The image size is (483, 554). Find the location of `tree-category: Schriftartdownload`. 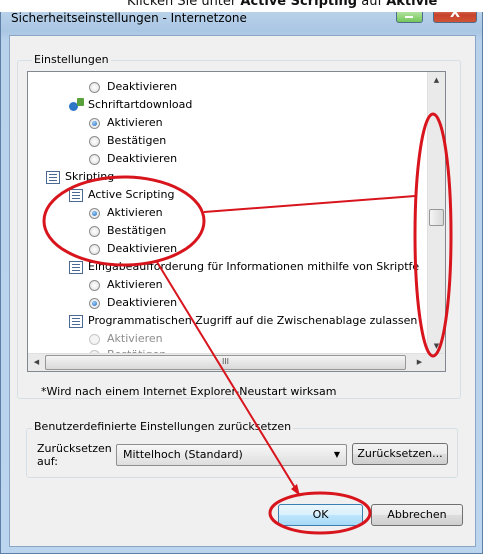

tree-category: Schriftartdownload is located at coordinates (130, 105).